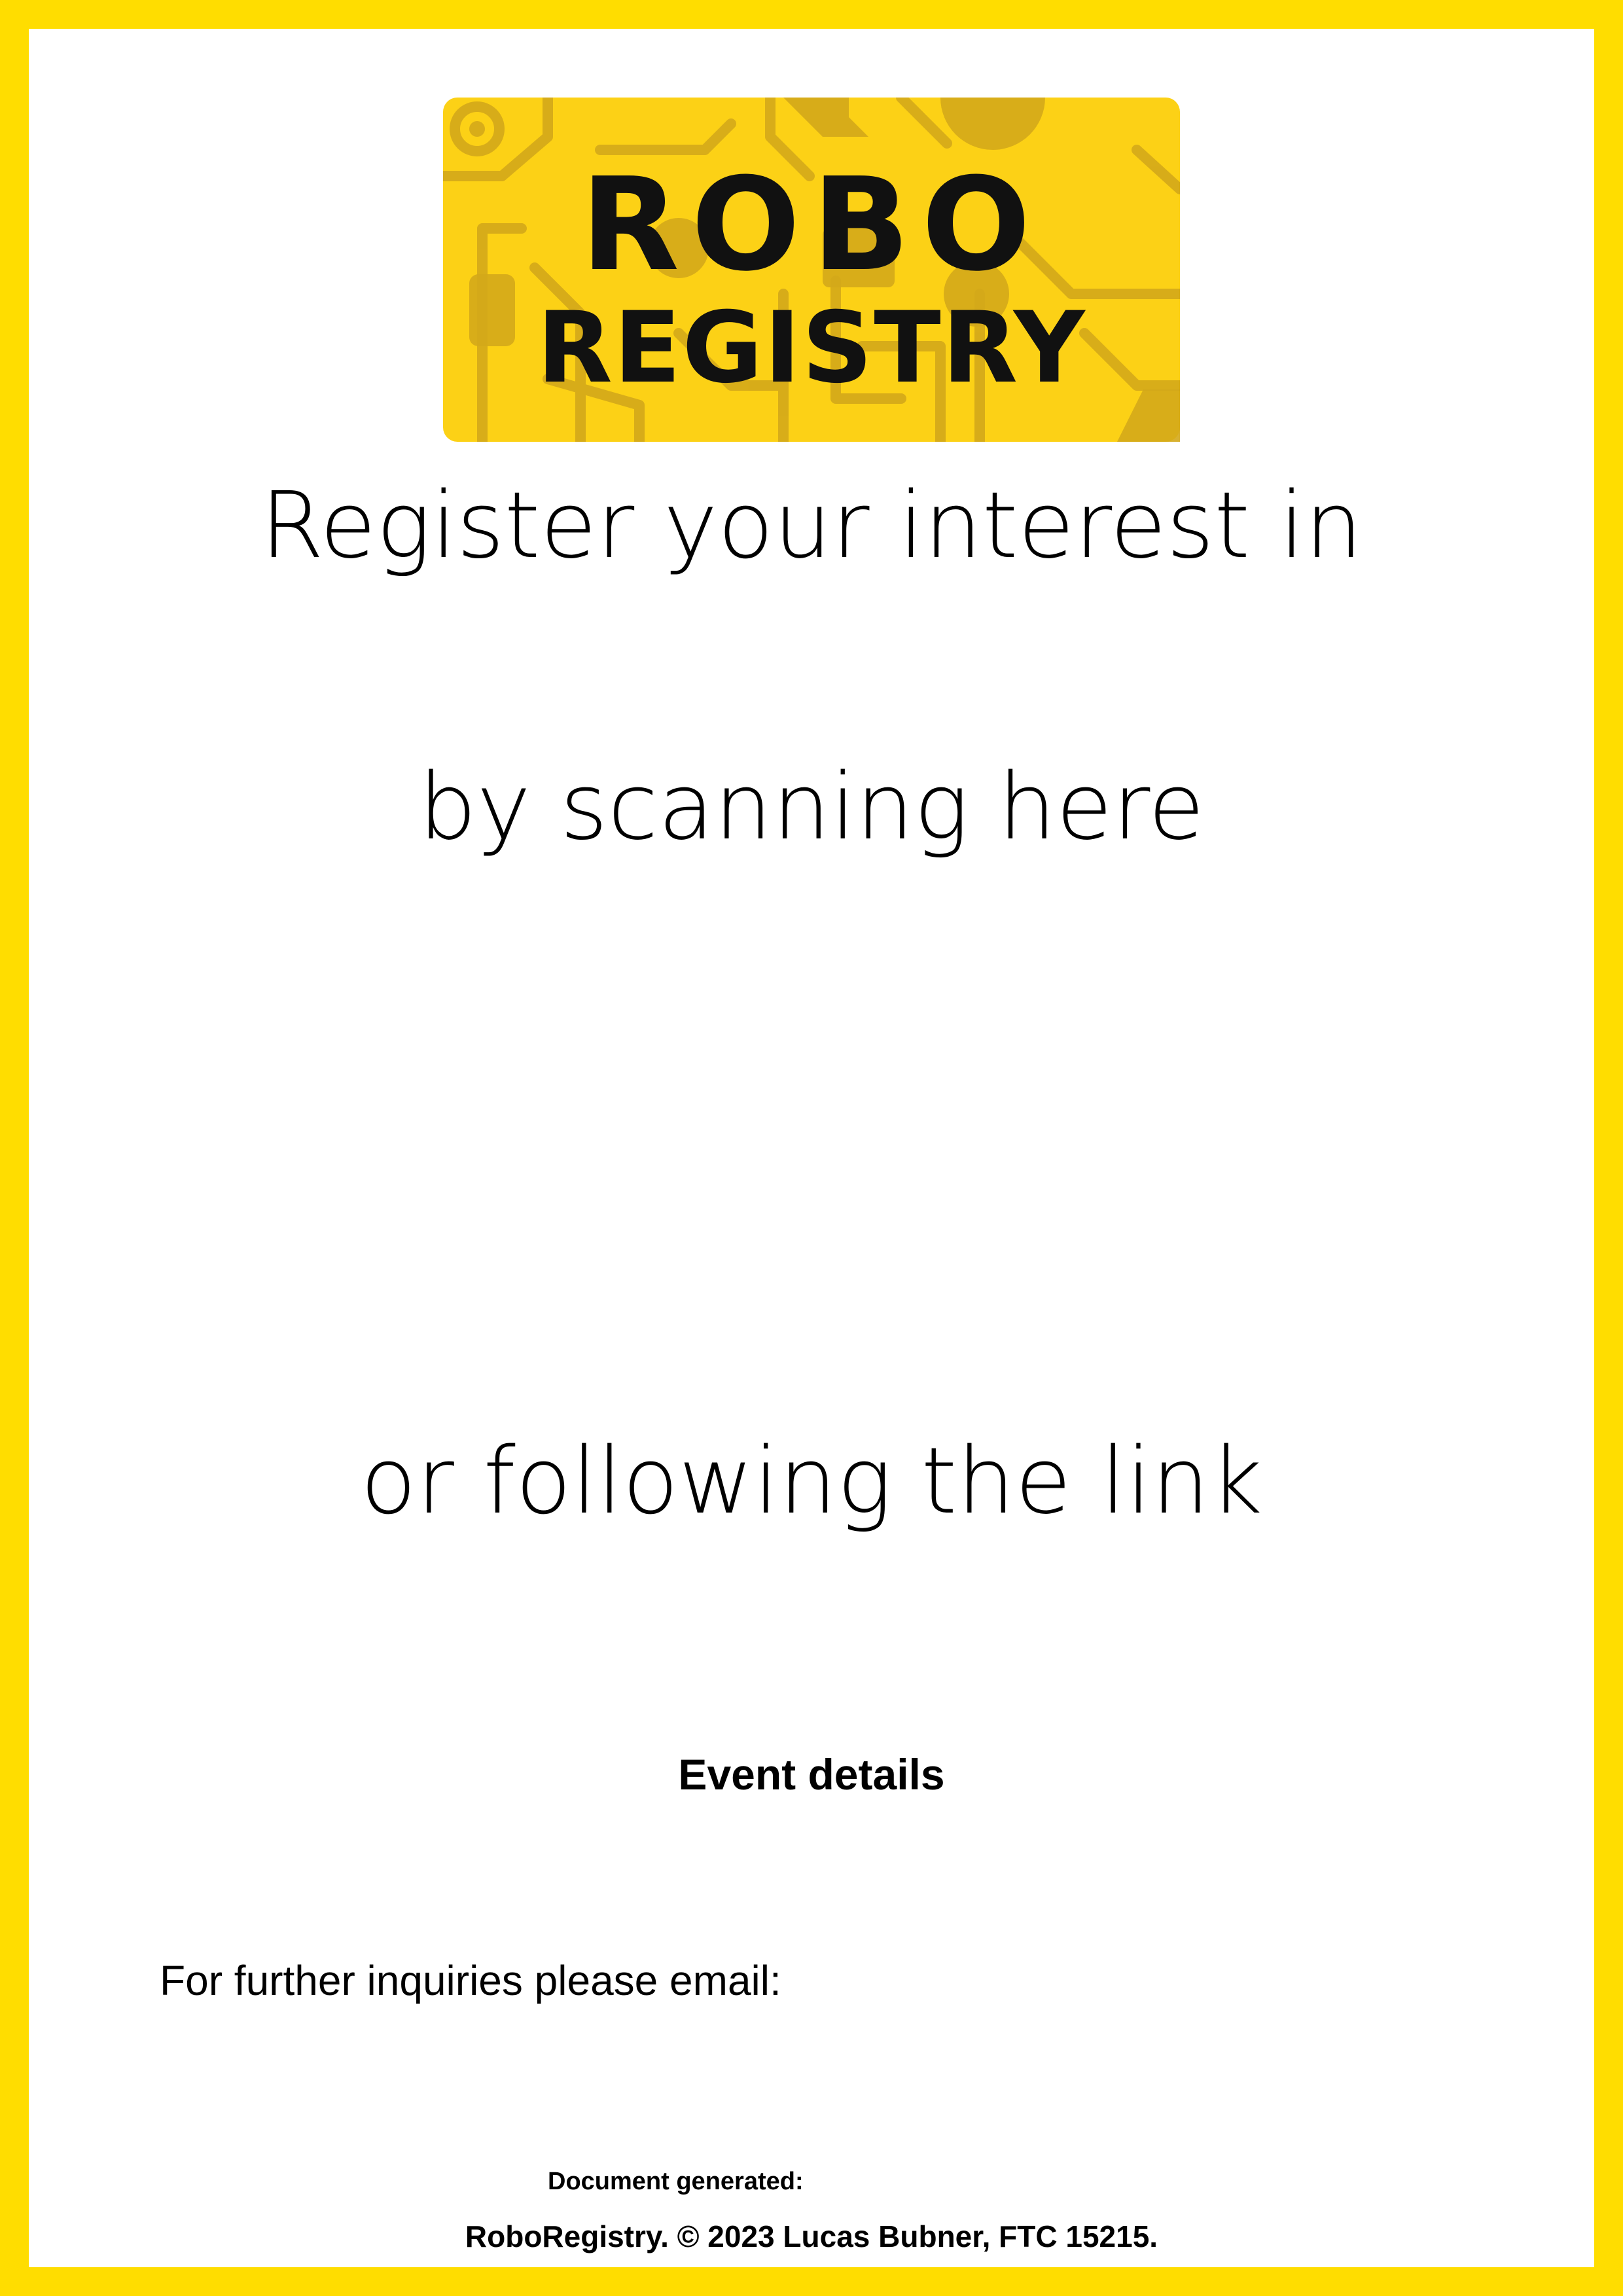 This screenshot has height=2296, width=1623. What do you see at coordinates (811, 808) in the screenshot?
I see `heading-scan-here: by scanning here` at bounding box center [811, 808].